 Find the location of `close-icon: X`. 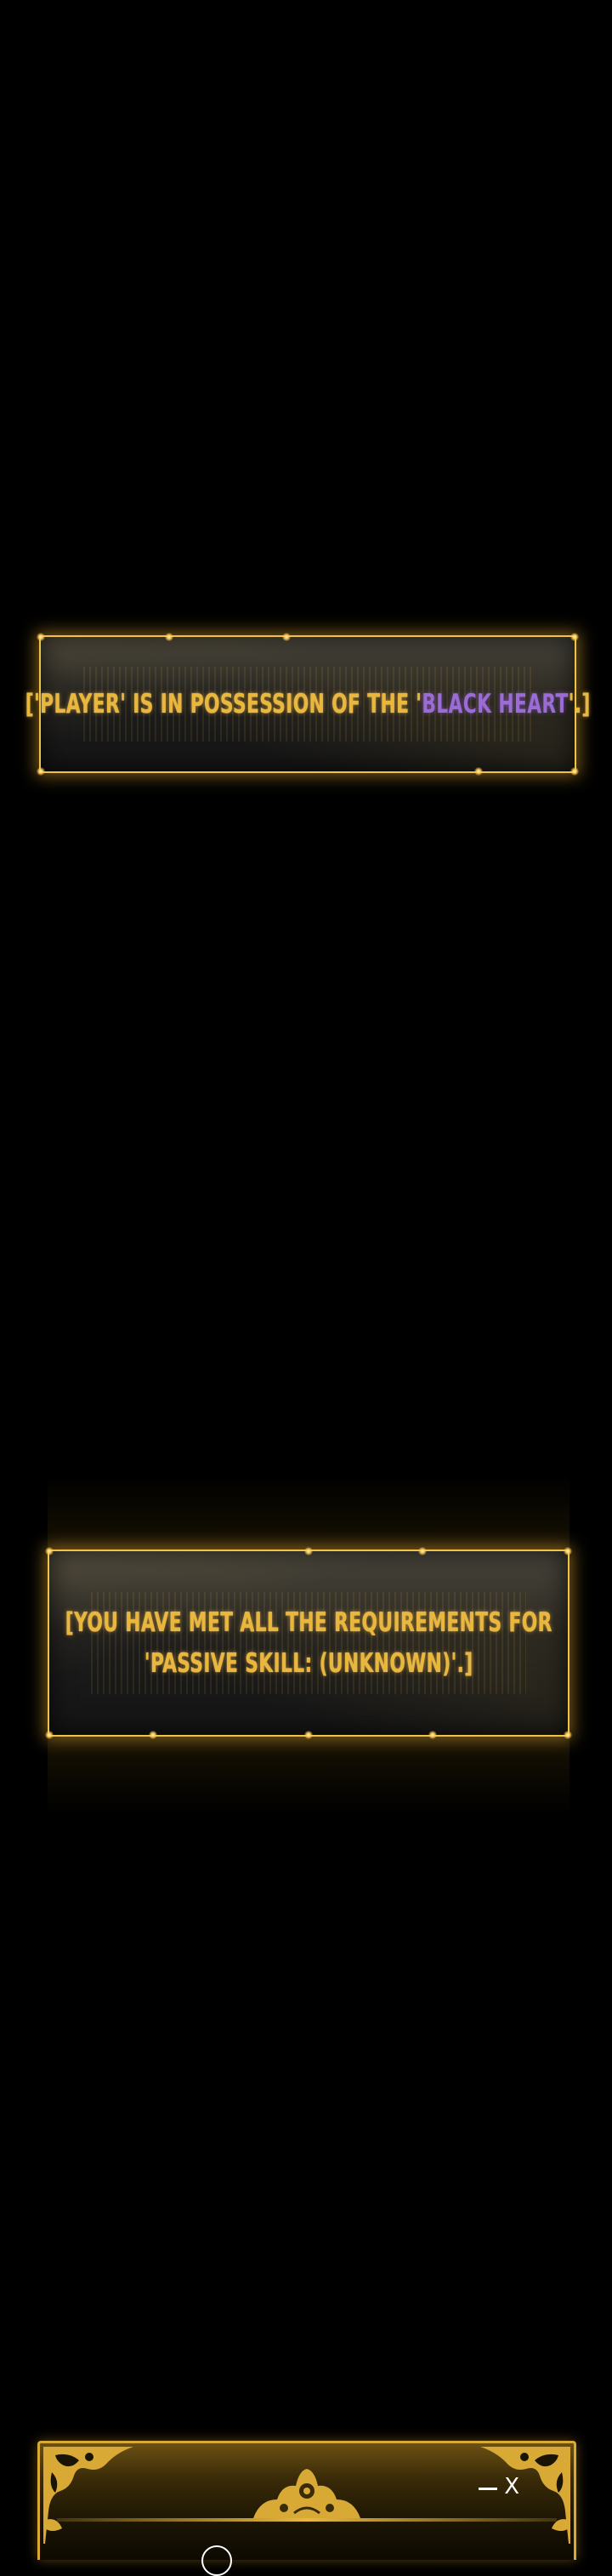

close-icon: X is located at coordinates (511, 2486).